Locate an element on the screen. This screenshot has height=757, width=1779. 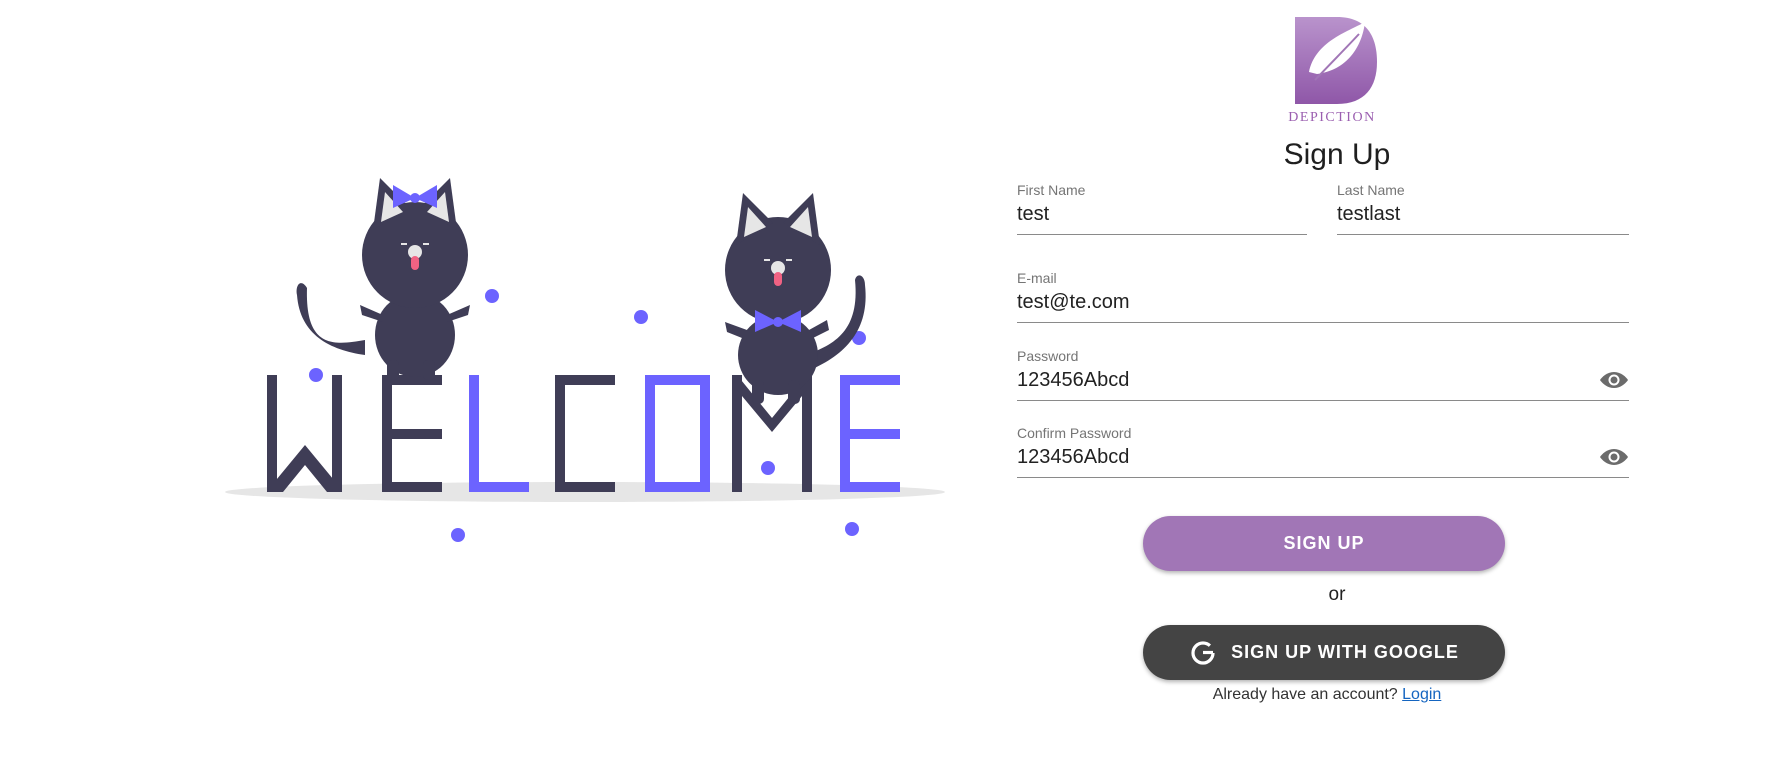
password-visibility-eye-icon is located at coordinates (1614, 380).